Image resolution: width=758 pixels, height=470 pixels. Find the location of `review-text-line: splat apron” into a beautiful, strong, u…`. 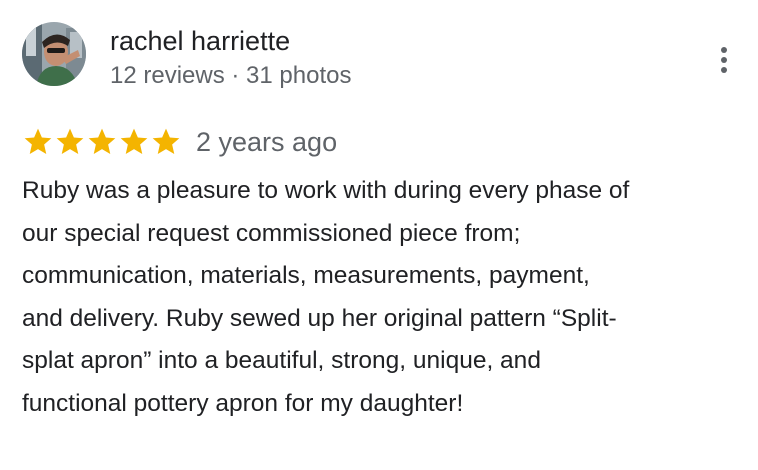

review-text-line: splat apron” into a beautiful, strong, u… is located at coordinates (281, 360).